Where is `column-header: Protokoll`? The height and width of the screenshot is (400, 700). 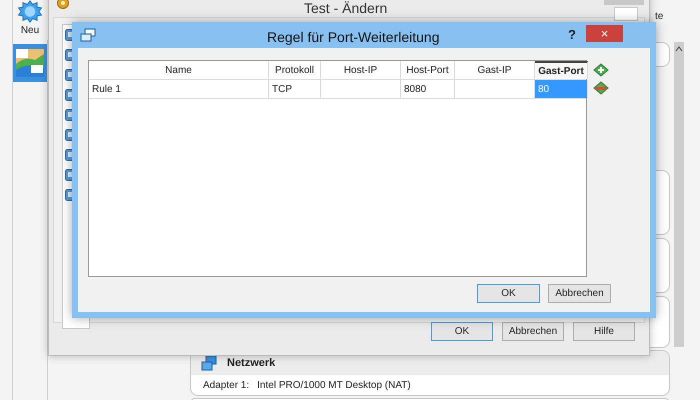 column-header: Protokoll is located at coordinates (295, 70).